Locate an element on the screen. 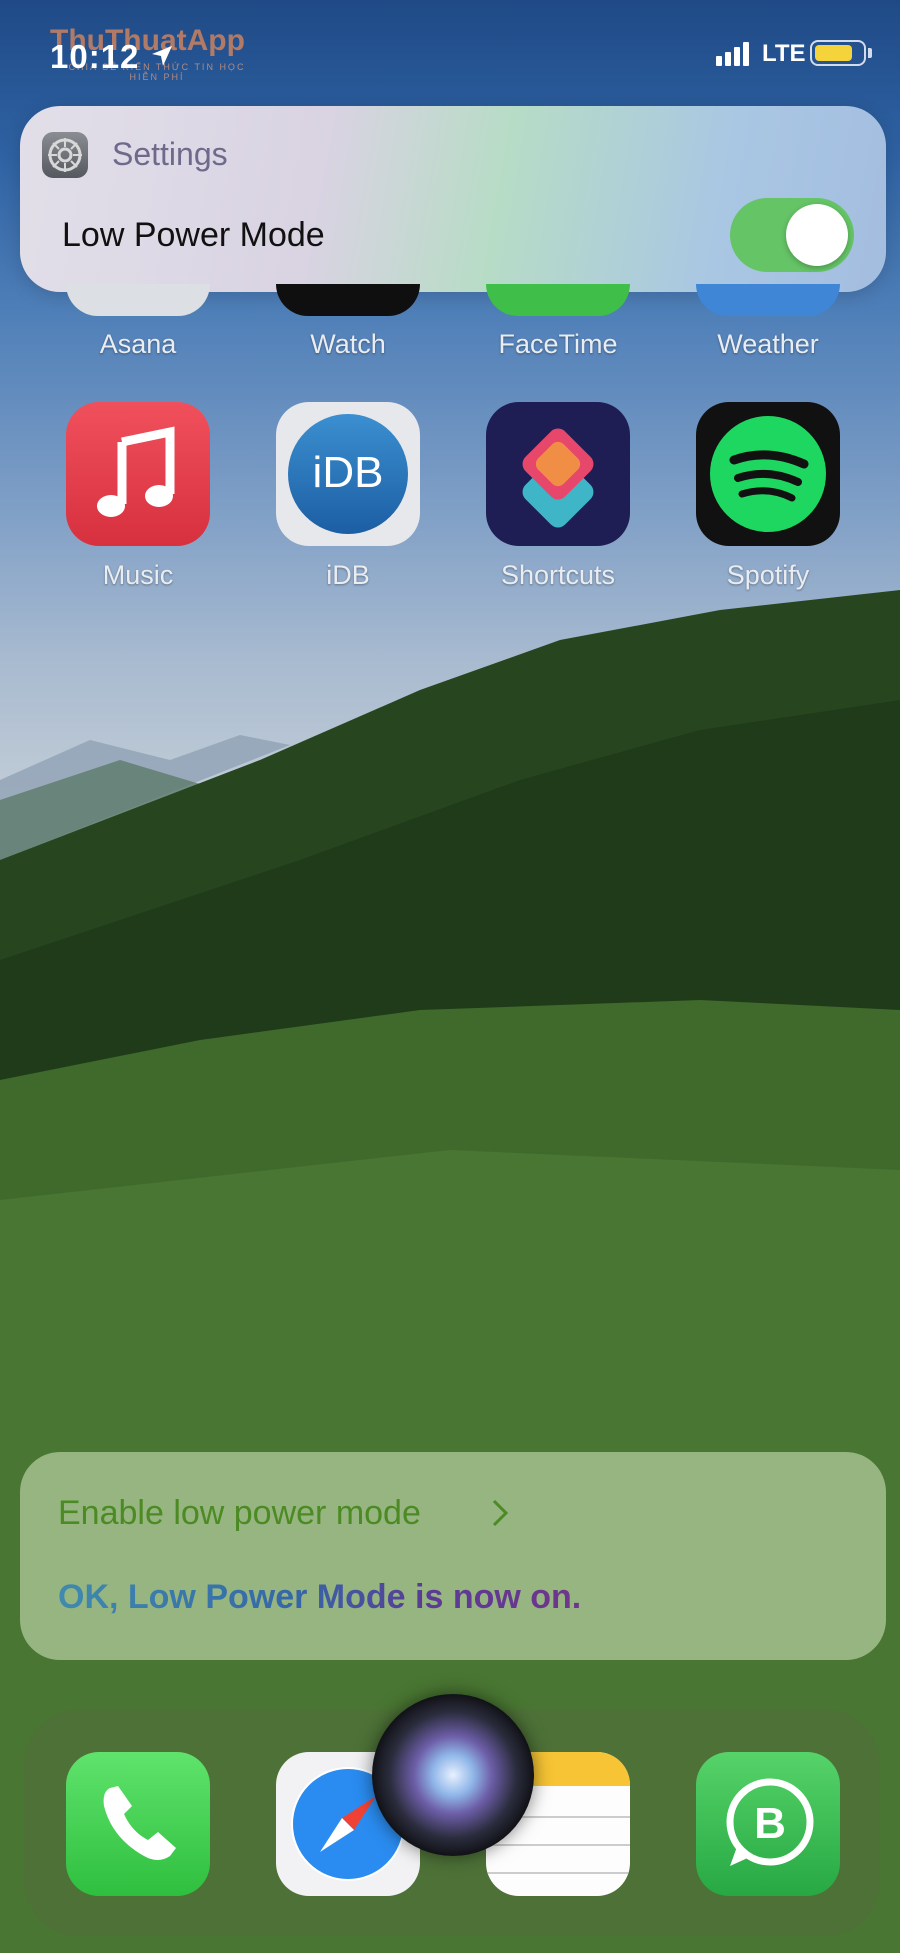  toggle-knob is located at coordinates (817, 235).